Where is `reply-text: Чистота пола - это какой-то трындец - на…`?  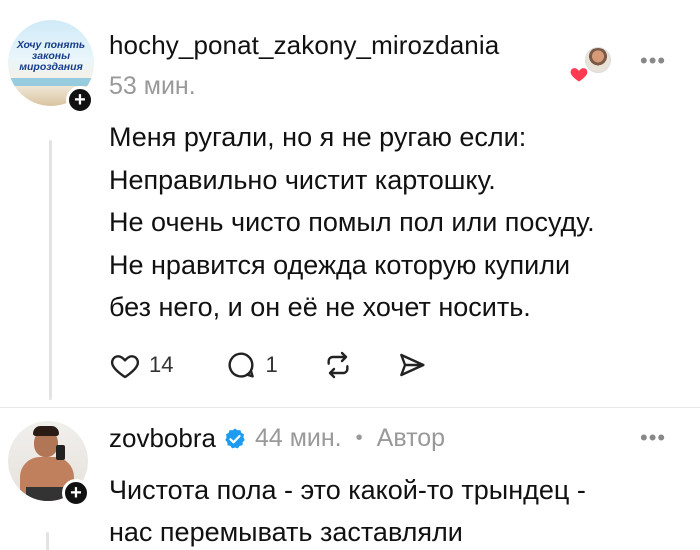
reply-text: Чистота пола - это какой-то трындец - на… is located at coordinates (401, 509).